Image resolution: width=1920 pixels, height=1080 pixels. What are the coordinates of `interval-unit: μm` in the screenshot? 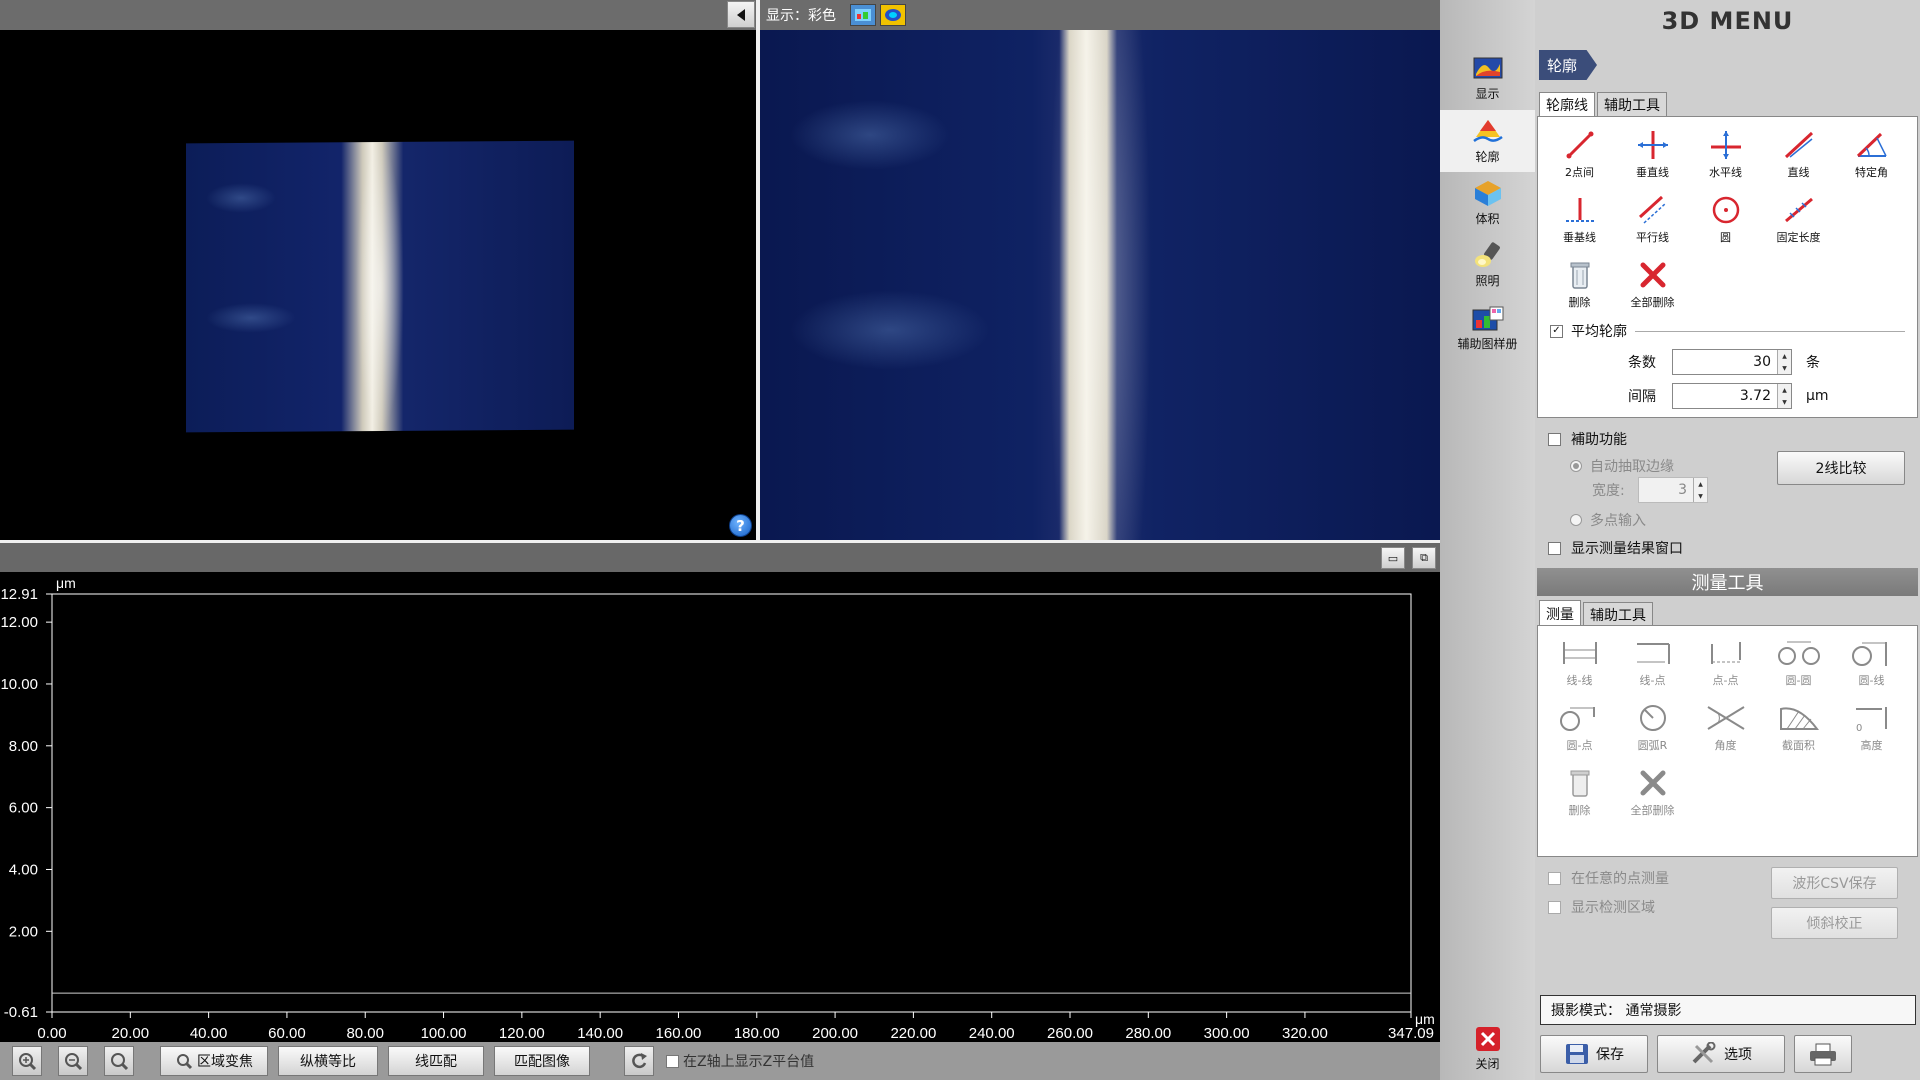 It's located at (1817, 396).